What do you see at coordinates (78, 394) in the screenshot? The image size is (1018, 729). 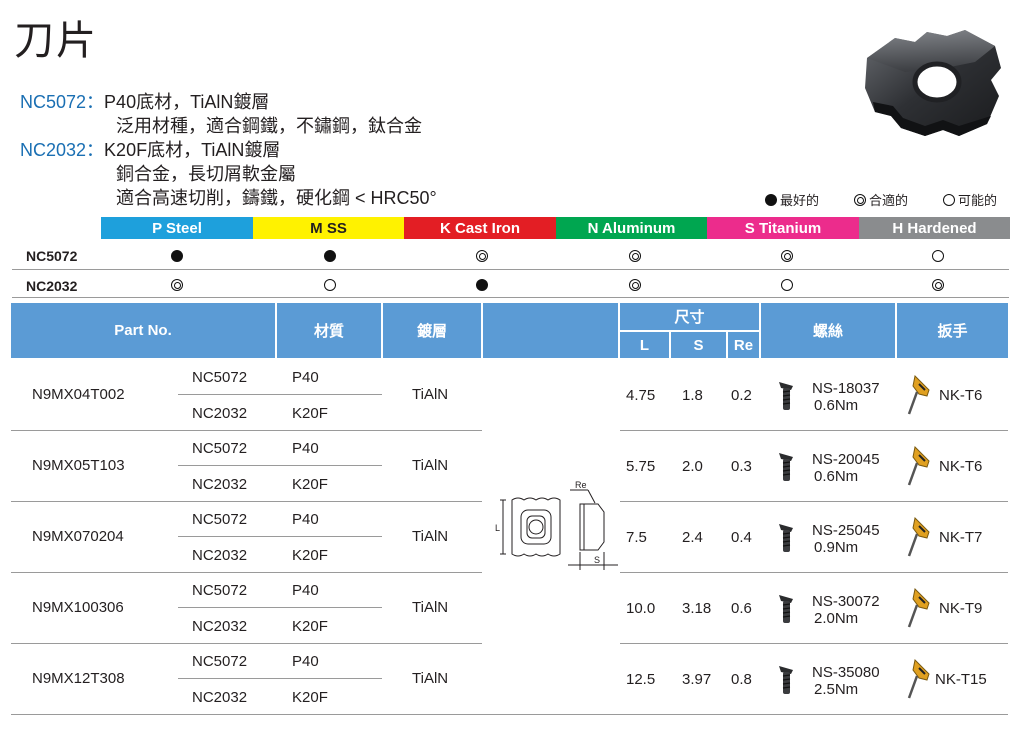 I see `part-number: N9MX04T002` at bounding box center [78, 394].